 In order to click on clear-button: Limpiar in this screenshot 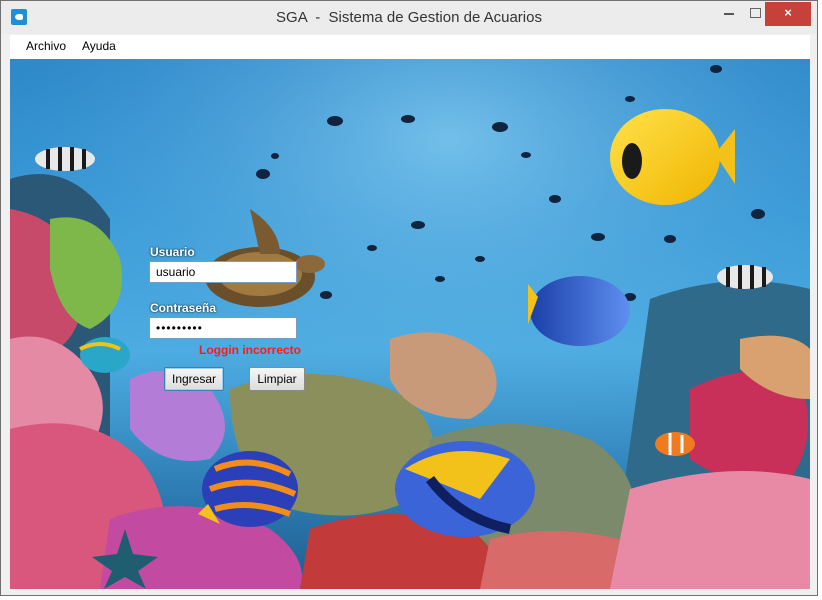, I will do `click(277, 379)`.